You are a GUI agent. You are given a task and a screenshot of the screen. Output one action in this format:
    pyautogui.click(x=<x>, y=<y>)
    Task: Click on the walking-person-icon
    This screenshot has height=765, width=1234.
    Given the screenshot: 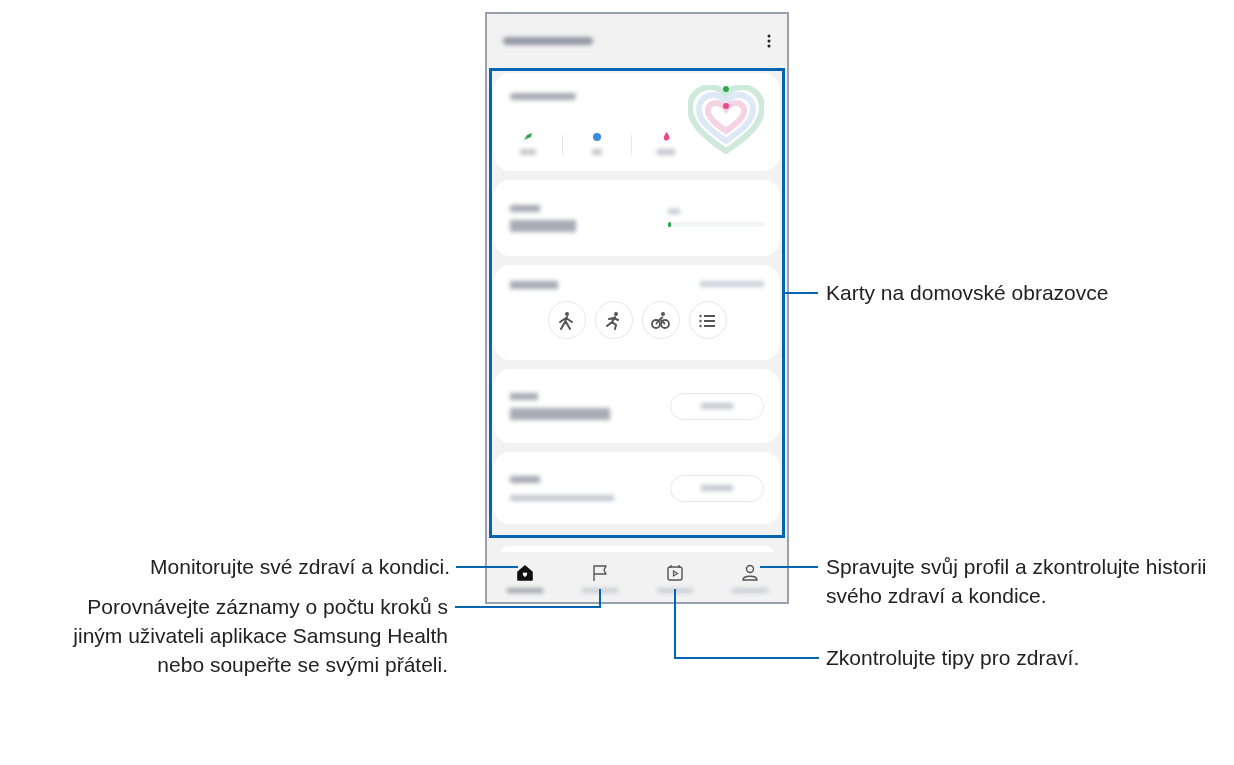 What is the action you would take?
    pyautogui.click(x=566, y=320)
    